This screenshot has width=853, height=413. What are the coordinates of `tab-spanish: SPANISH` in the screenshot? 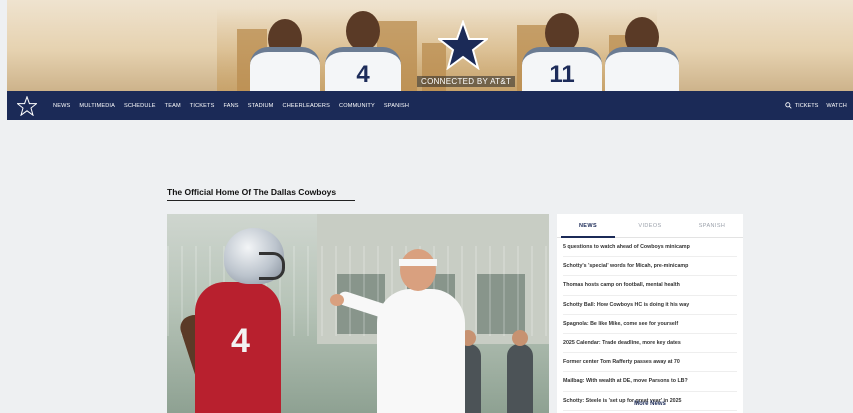 It's located at (712, 226).